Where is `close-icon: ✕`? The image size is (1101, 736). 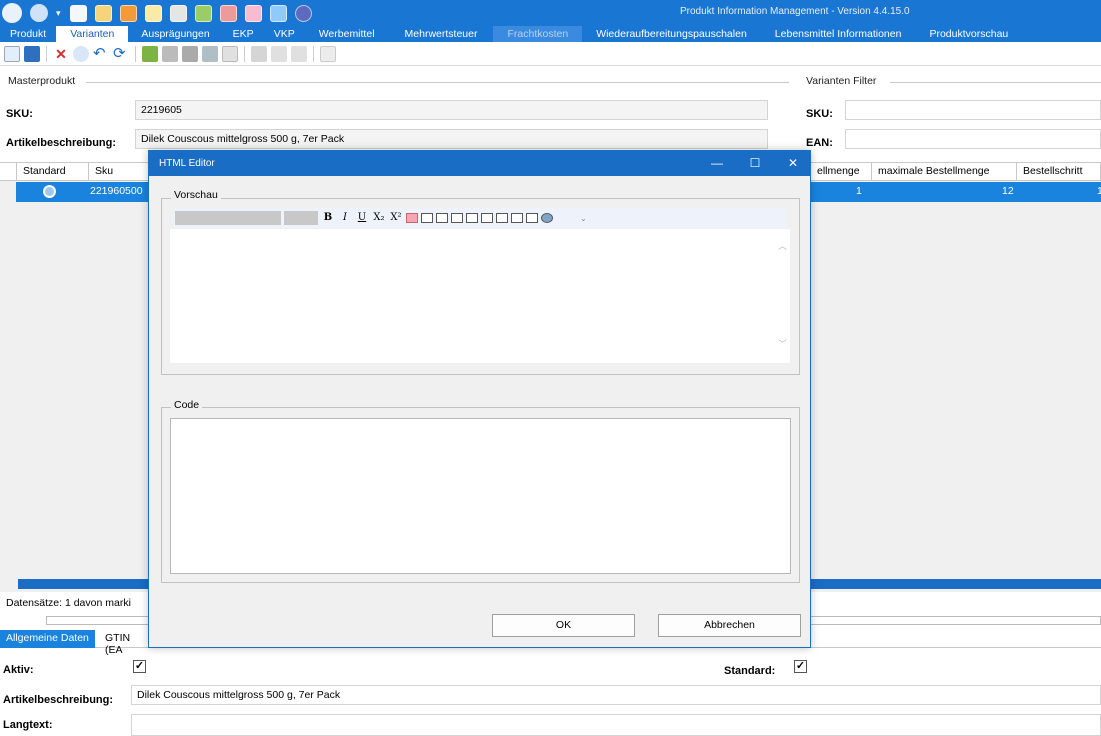 close-icon: ✕ is located at coordinates (793, 163).